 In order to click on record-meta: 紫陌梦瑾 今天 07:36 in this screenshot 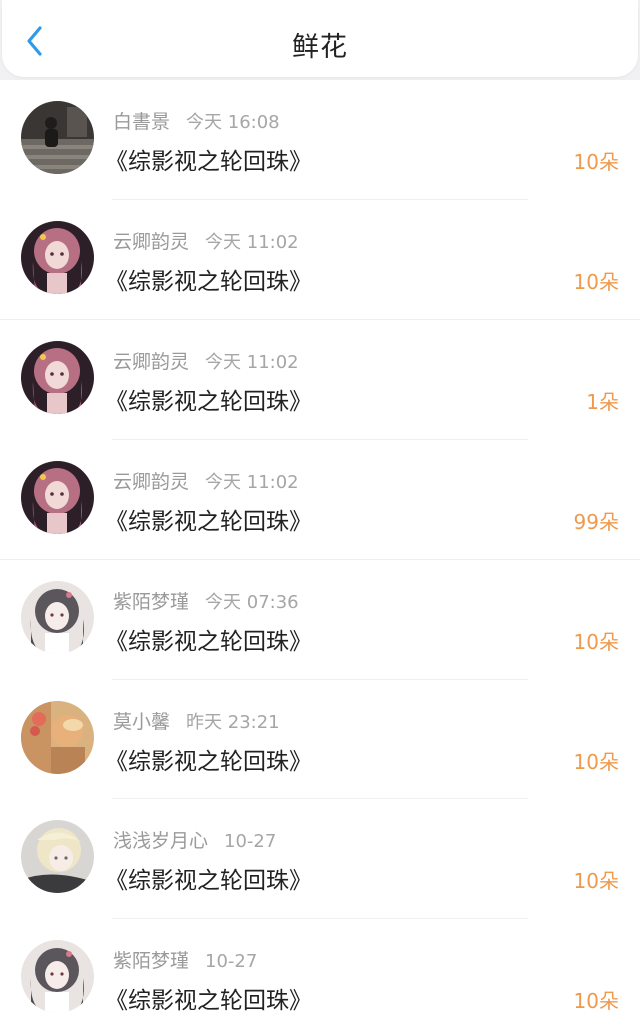, I will do `click(206, 600)`.